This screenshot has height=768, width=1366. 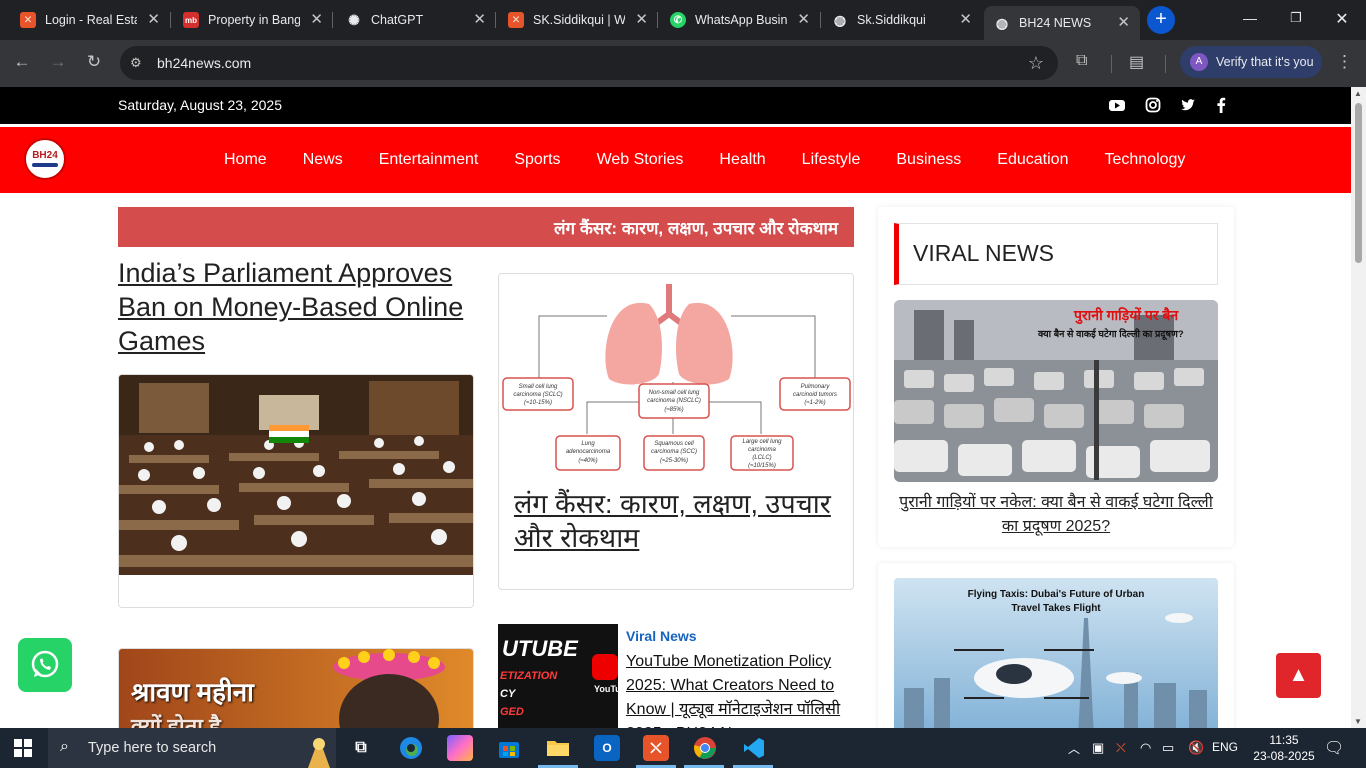 What do you see at coordinates (411, 20) in the screenshot?
I see `tab-chatgpt: ✺ ChatGPT ✕` at bounding box center [411, 20].